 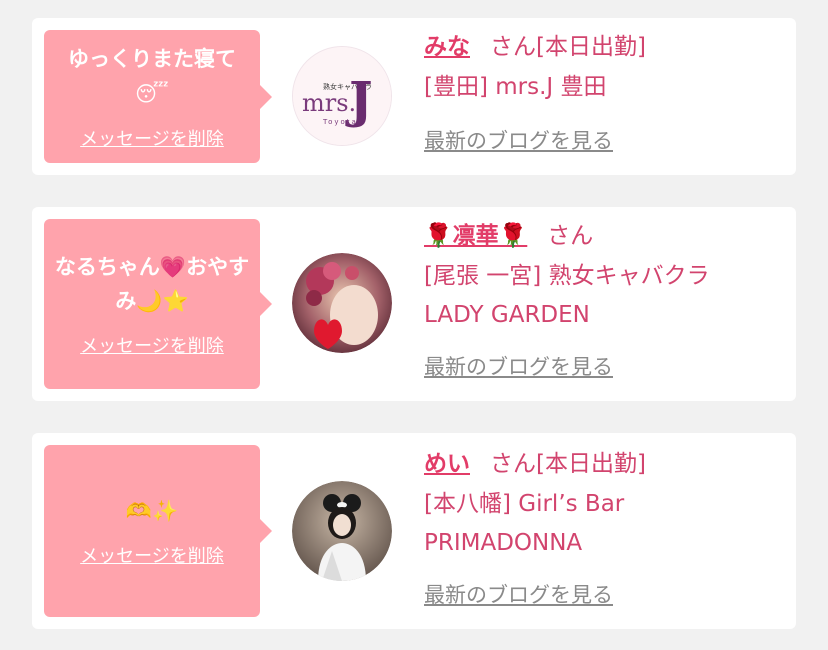 What do you see at coordinates (570, 236) in the screenshot?
I see `name-suffix: さん` at bounding box center [570, 236].